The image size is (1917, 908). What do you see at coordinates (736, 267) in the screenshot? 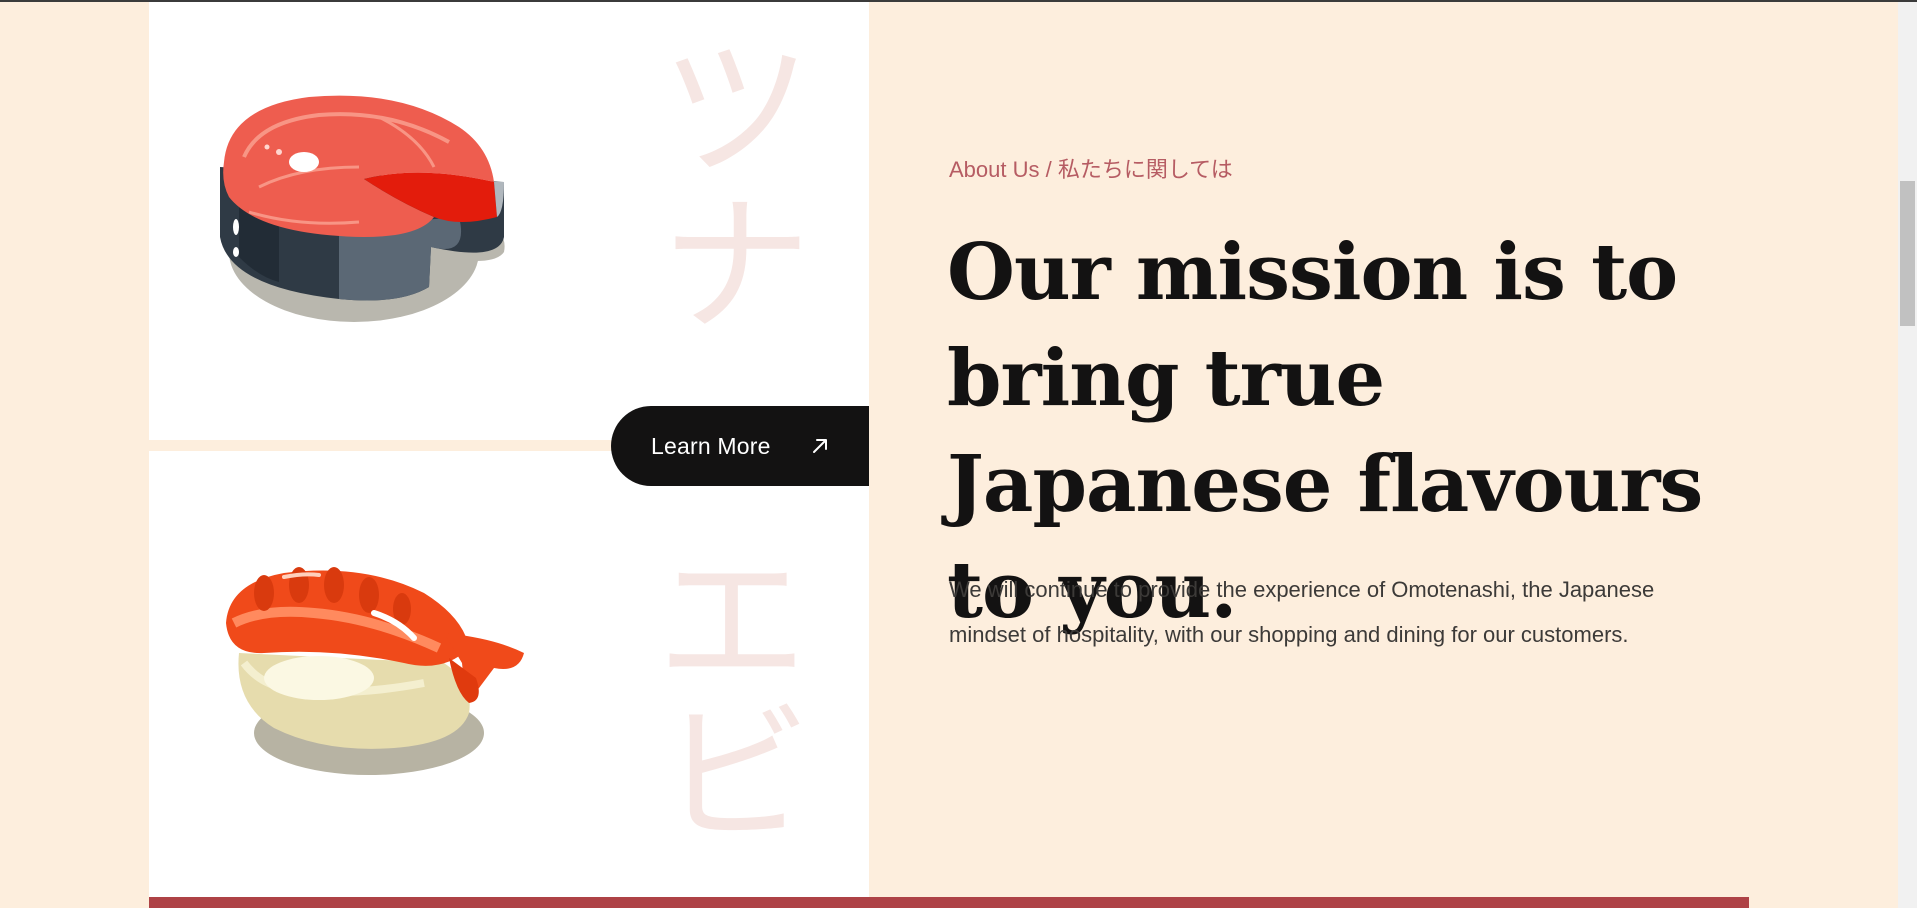
I see `kana-na: ナ` at bounding box center [736, 267].